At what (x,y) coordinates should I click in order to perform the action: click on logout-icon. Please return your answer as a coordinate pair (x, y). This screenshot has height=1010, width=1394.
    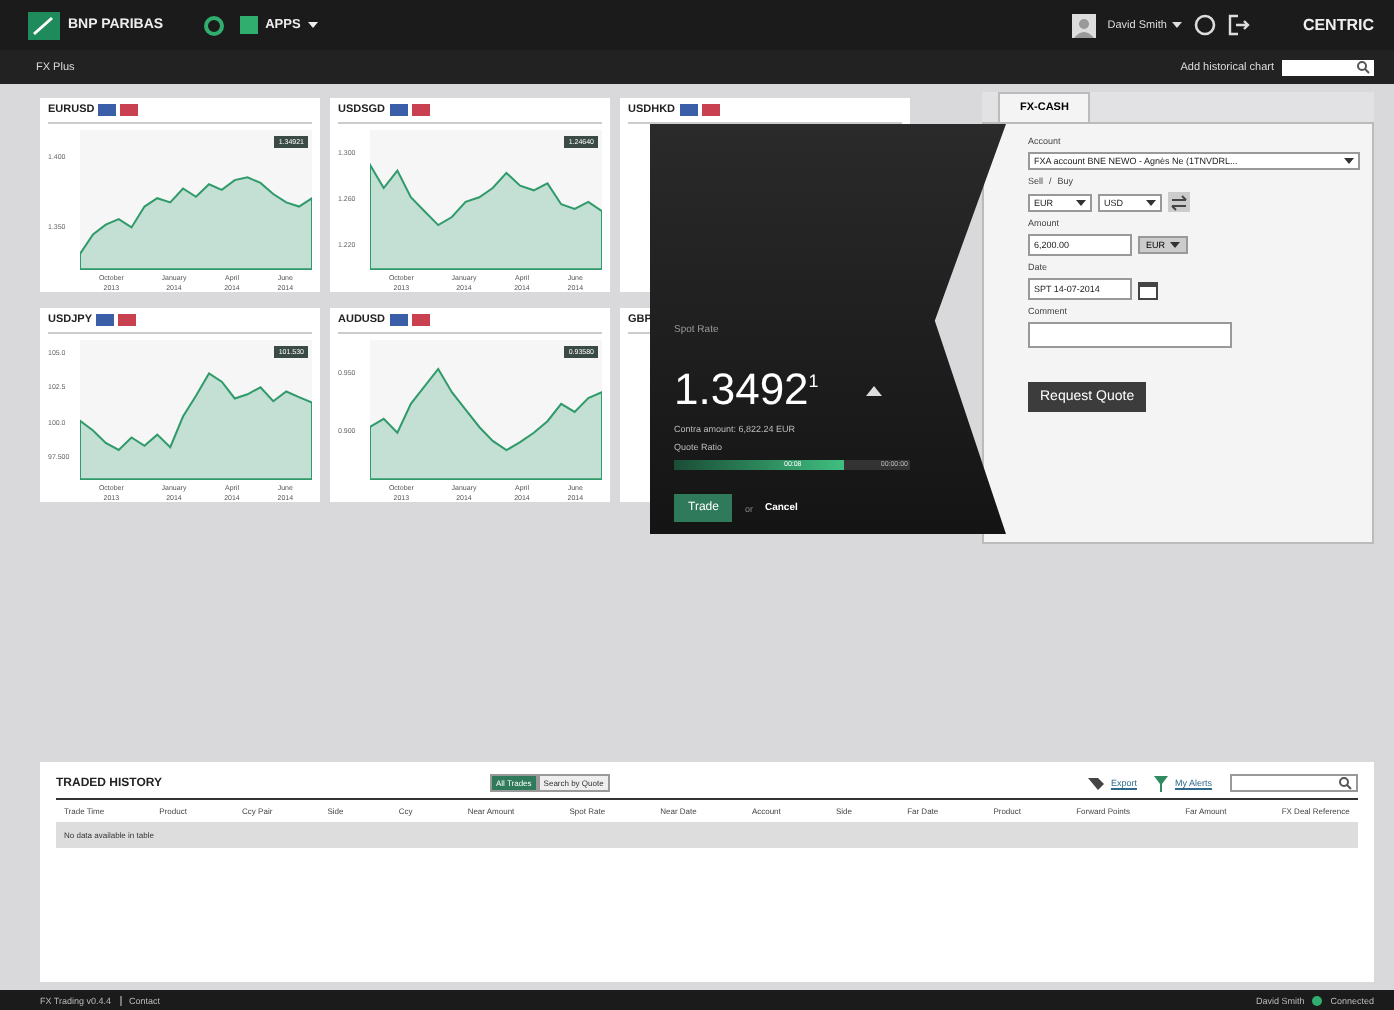
    Looking at the image, I should click on (1239, 25).